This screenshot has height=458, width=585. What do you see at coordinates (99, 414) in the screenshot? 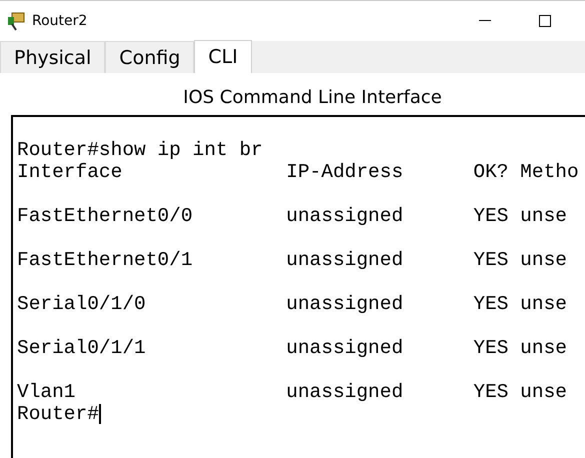
I see `text-cursor` at bounding box center [99, 414].